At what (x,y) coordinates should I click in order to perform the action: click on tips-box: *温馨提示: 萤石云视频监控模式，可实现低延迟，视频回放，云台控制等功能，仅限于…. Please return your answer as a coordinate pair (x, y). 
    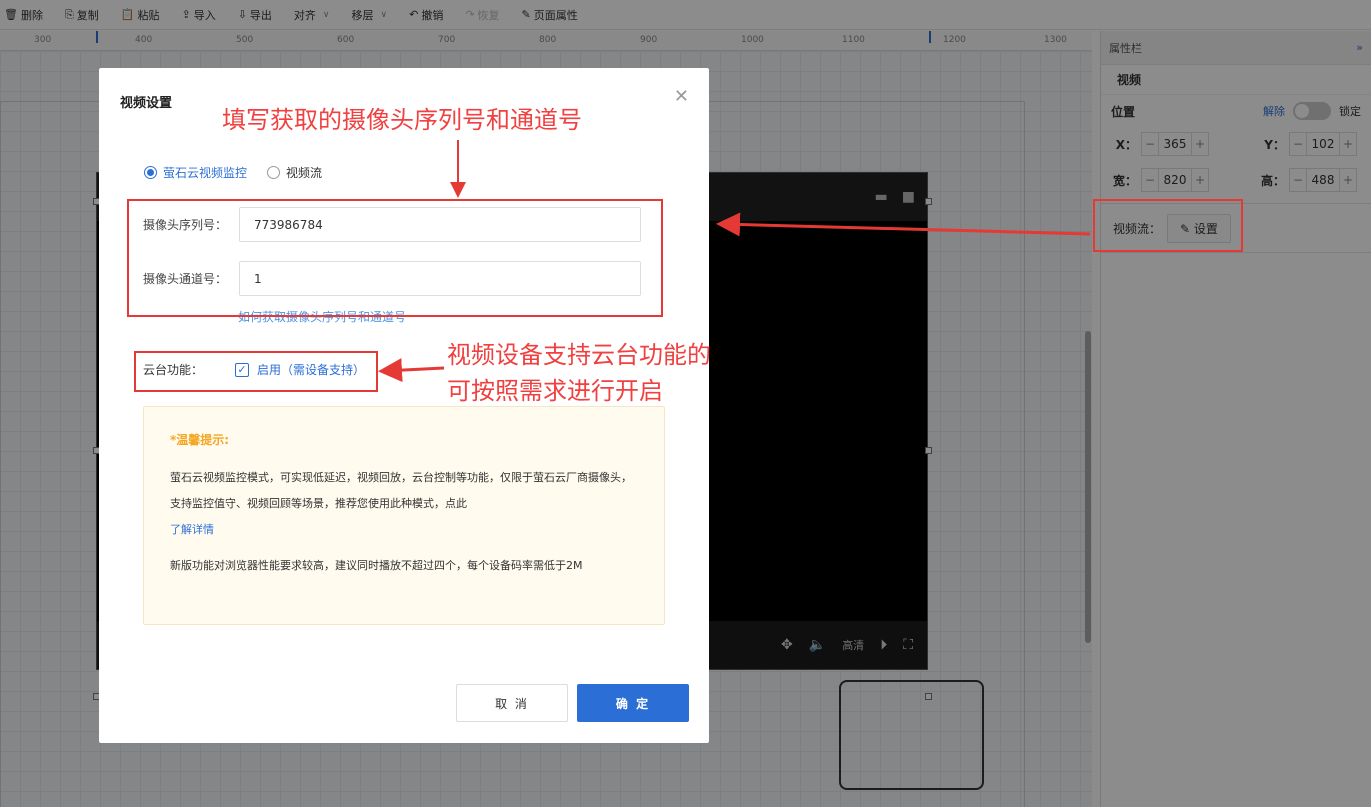
    Looking at the image, I should click on (404, 515).